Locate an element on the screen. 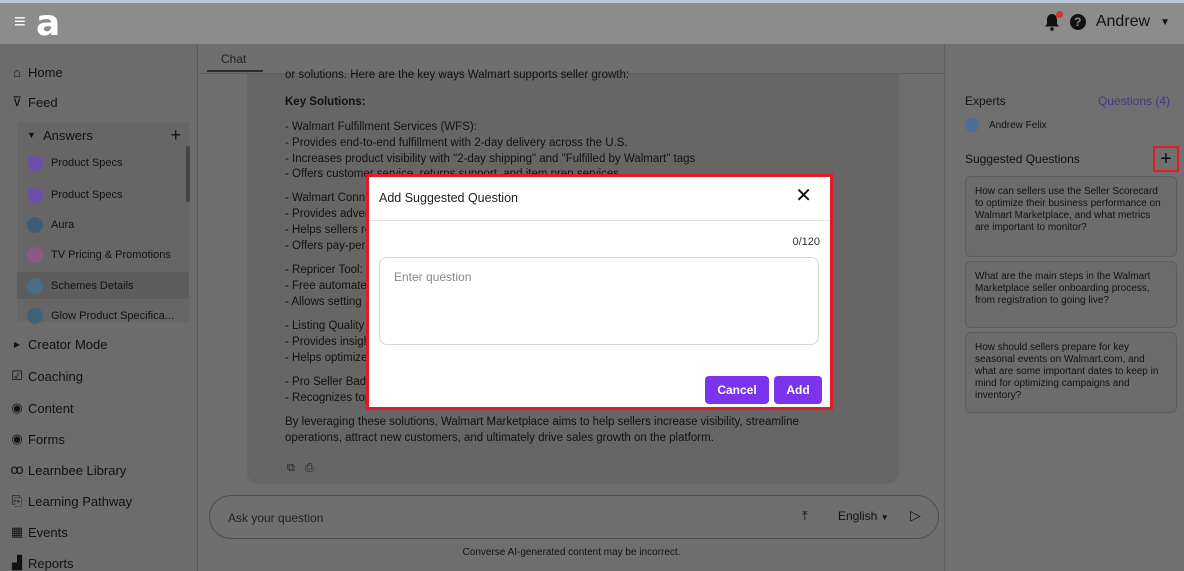  sidebar-item-content: ◉ Content is located at coordinates (95, 408).